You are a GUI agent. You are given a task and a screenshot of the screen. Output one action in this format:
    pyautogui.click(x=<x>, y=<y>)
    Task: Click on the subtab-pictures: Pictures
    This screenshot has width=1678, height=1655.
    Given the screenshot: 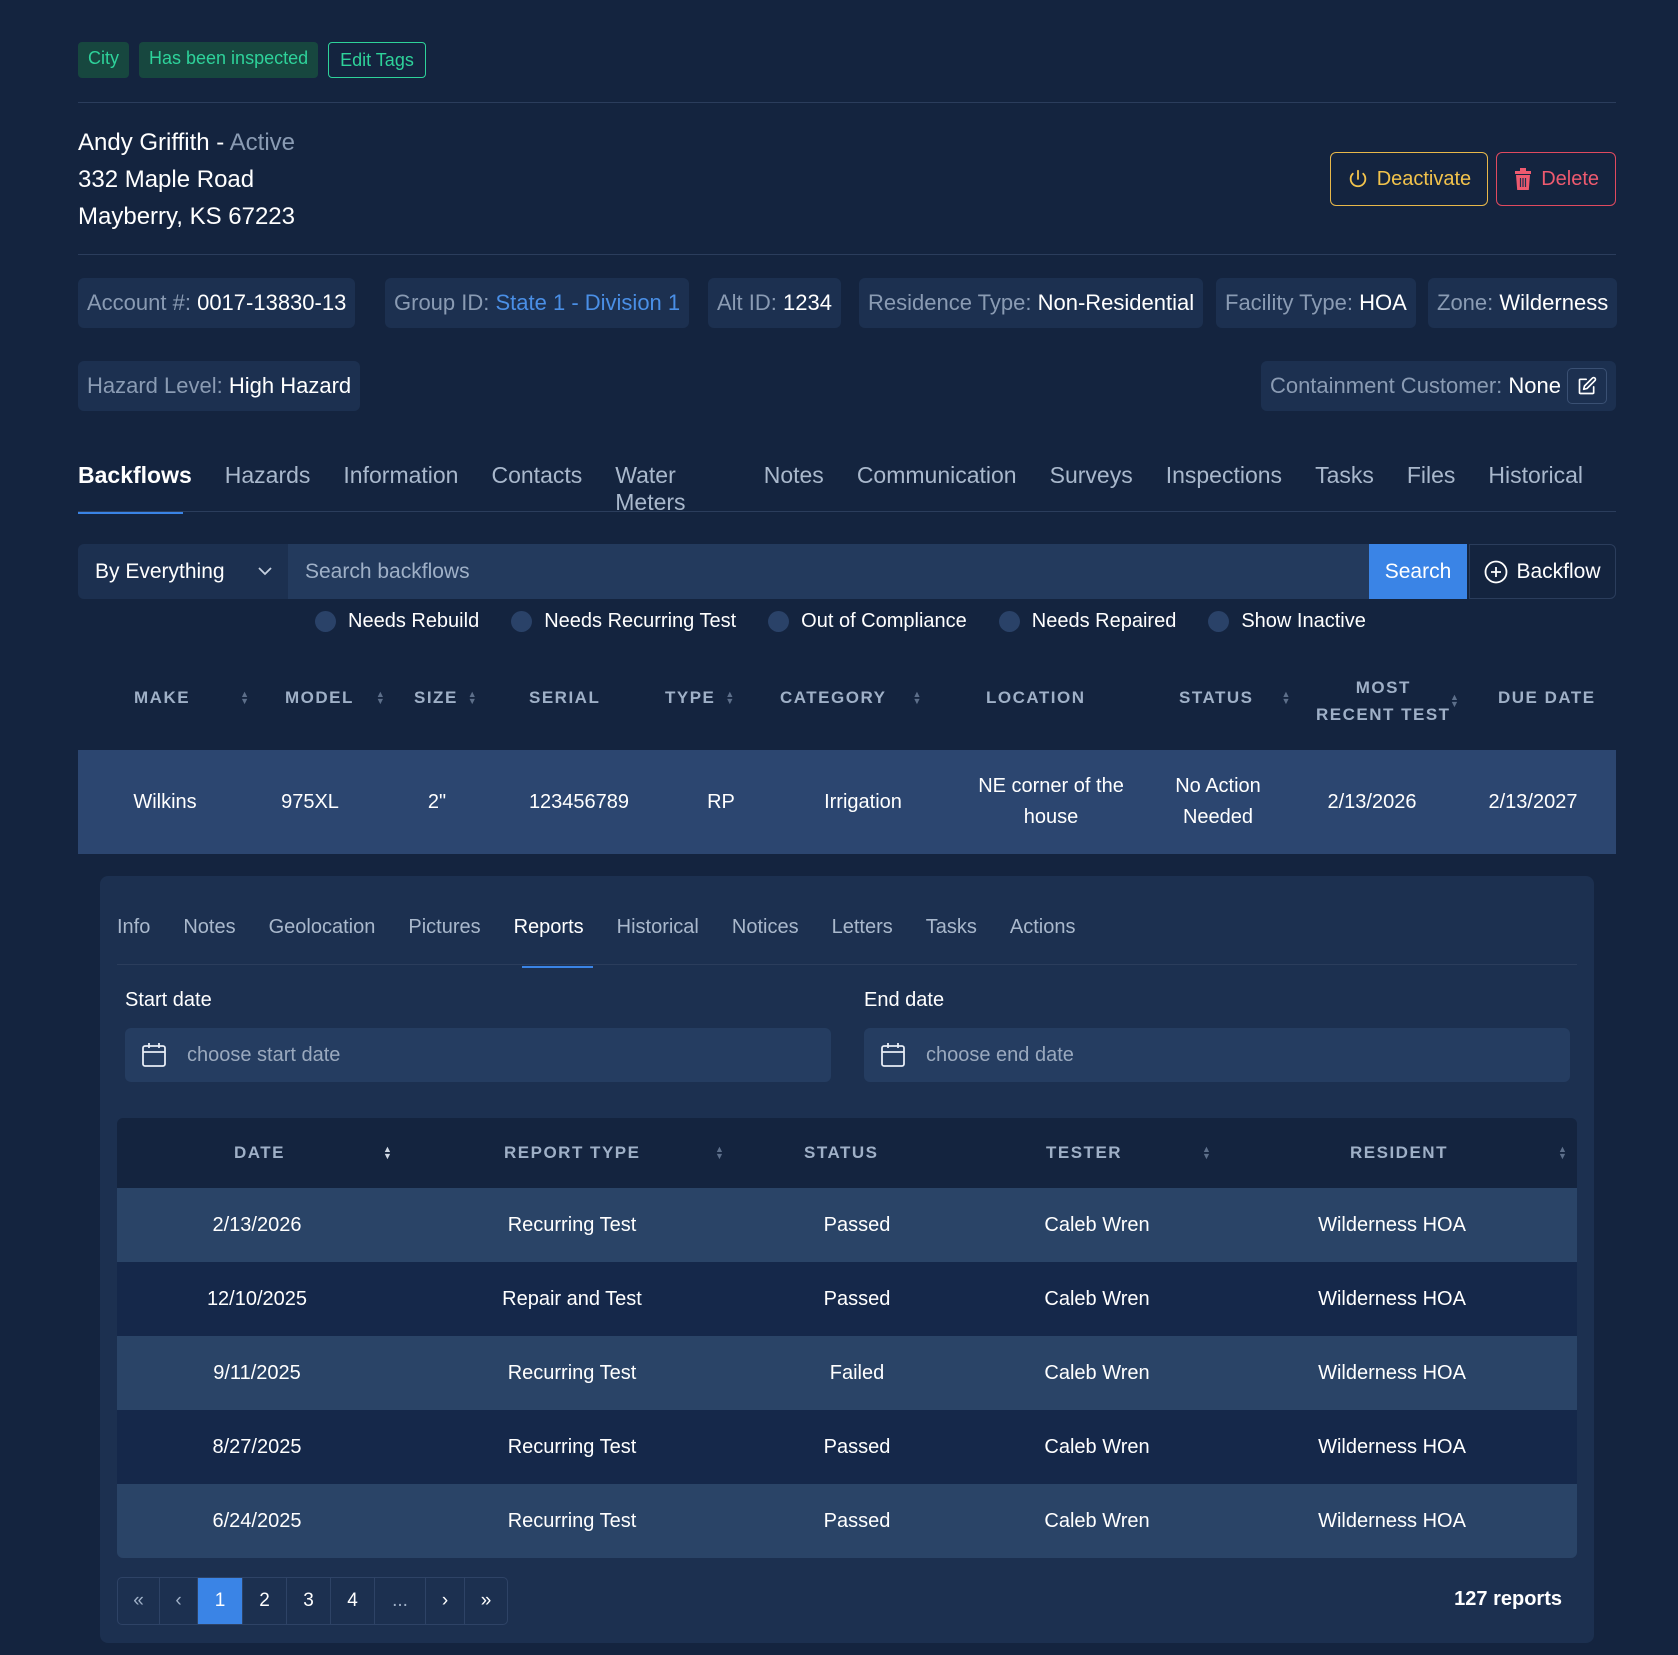 What is the action you would take?
    pyautogui.click(x=444, y=927)
    